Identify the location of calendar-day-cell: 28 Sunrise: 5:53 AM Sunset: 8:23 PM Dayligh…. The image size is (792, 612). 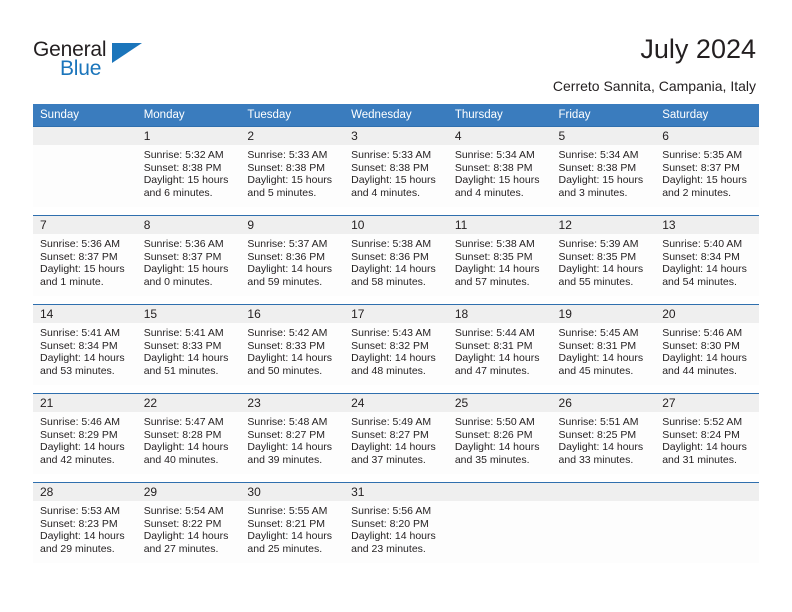
(85, 522).